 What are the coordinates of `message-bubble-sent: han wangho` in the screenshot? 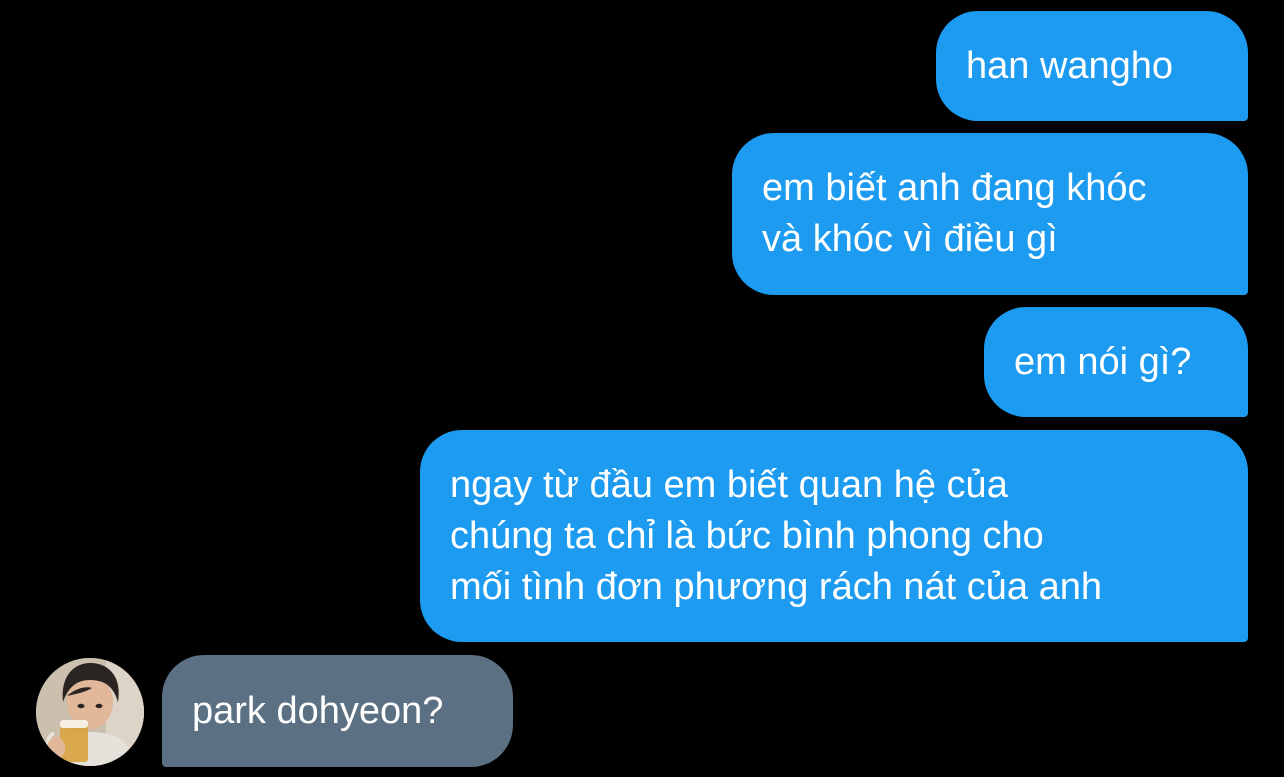 It's located at (1092, 66).